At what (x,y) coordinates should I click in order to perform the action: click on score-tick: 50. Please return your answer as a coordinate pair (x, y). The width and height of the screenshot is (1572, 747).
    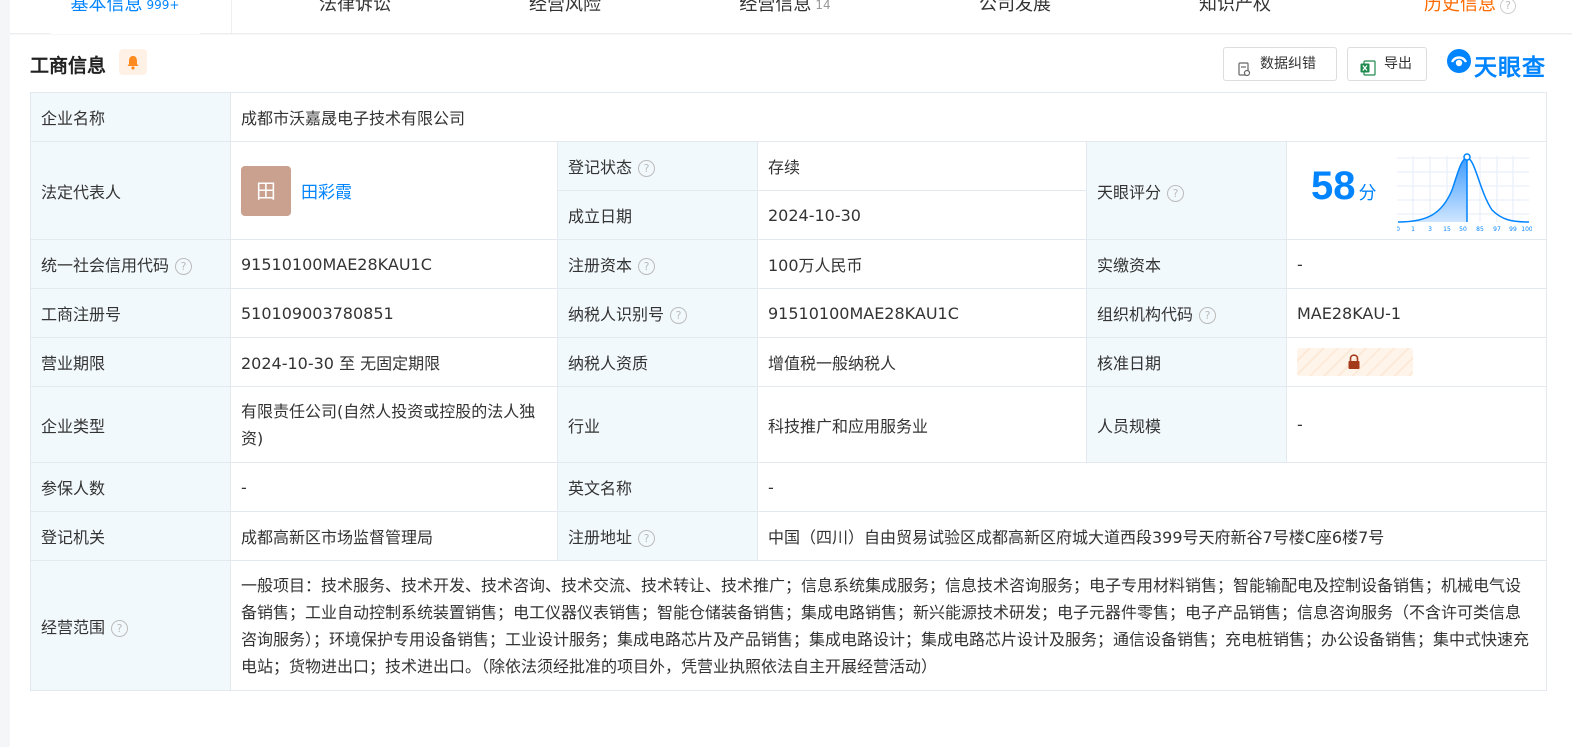
    Looking at the image, I should click on (1463, 229).